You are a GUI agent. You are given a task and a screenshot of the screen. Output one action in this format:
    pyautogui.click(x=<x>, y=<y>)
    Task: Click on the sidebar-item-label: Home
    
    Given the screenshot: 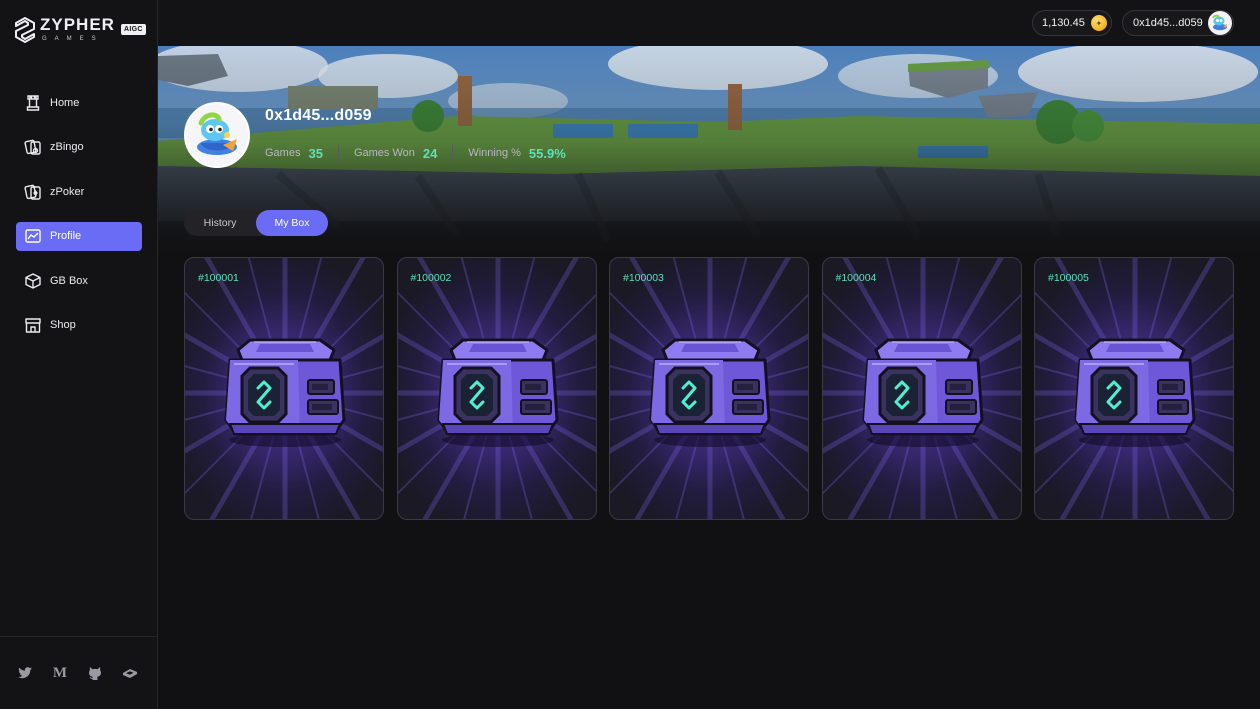 What is the action you would take?
    pyautogui.click(x=65, y=102)
    